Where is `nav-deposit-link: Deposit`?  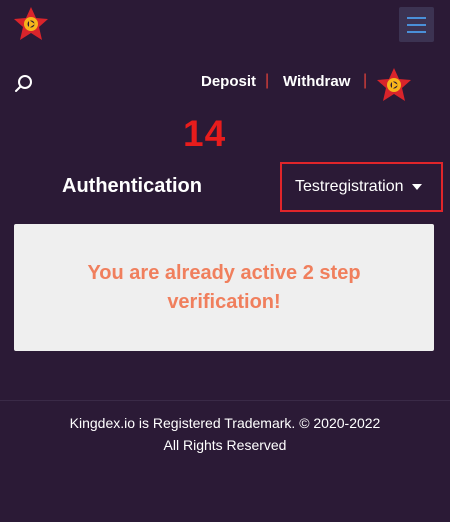 nav-deposit-link: Deposit is located at coordinates (228, 81).